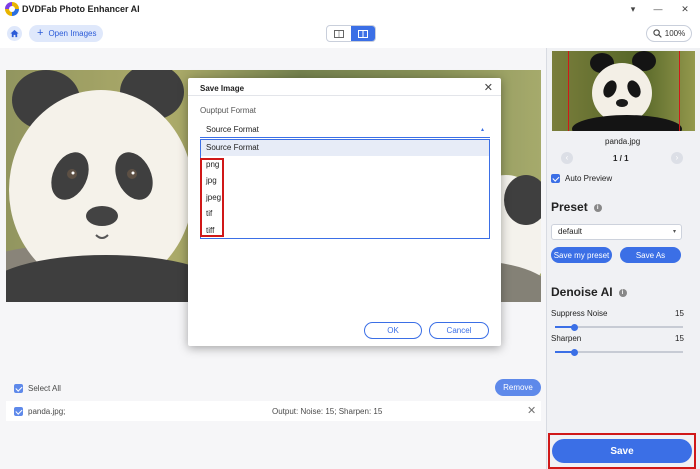 This screenshot has height=469, width=700. I want to click on zoom-control: 100%, so click(669, 33).